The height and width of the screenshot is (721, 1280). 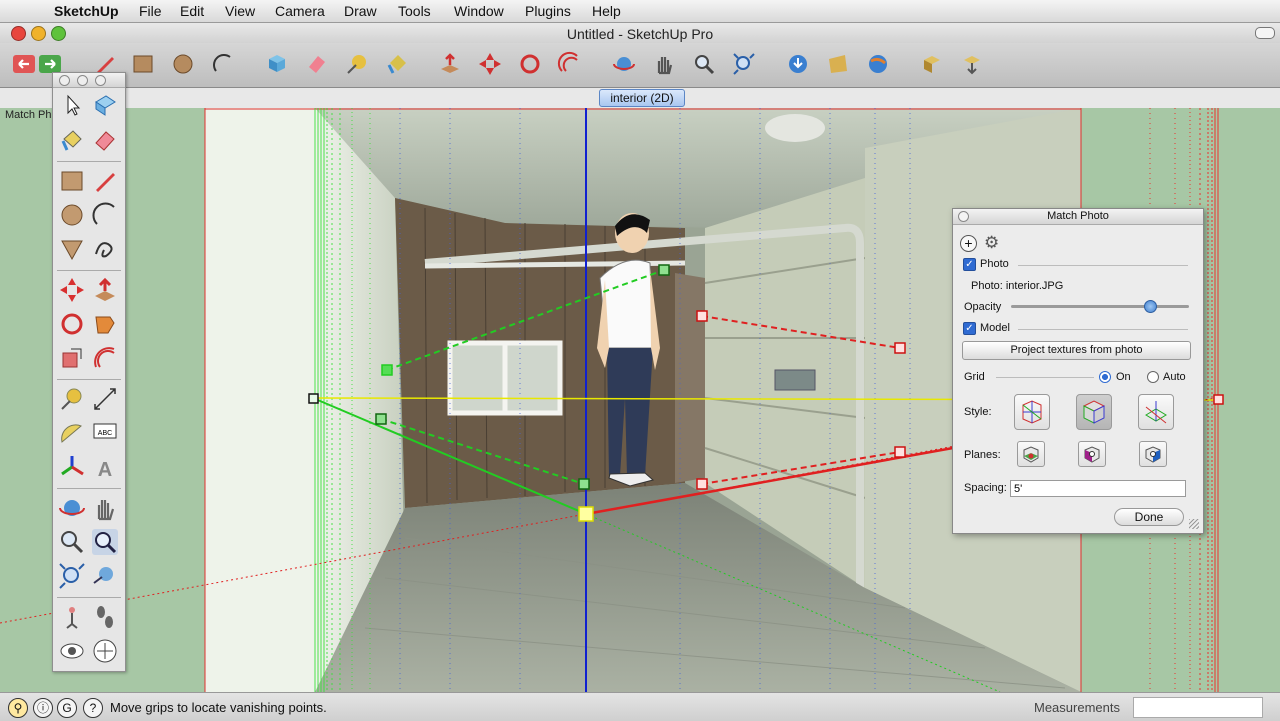 I want to click on 3d-text-icon: A, so click(x=105, y=467).